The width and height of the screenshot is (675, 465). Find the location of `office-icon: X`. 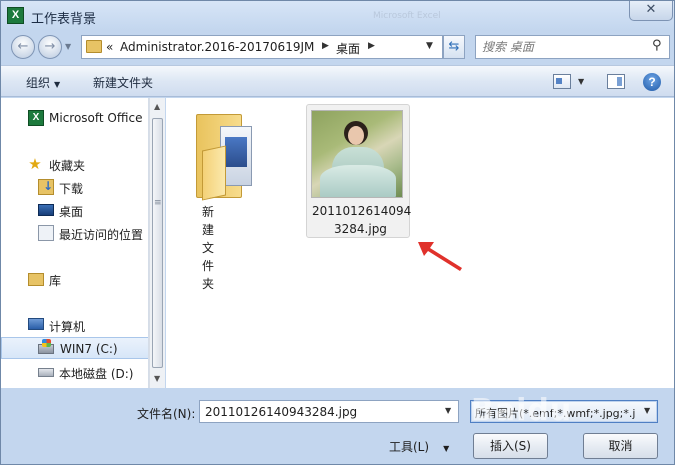

office-icon: X is located at coordinates (36, 118).